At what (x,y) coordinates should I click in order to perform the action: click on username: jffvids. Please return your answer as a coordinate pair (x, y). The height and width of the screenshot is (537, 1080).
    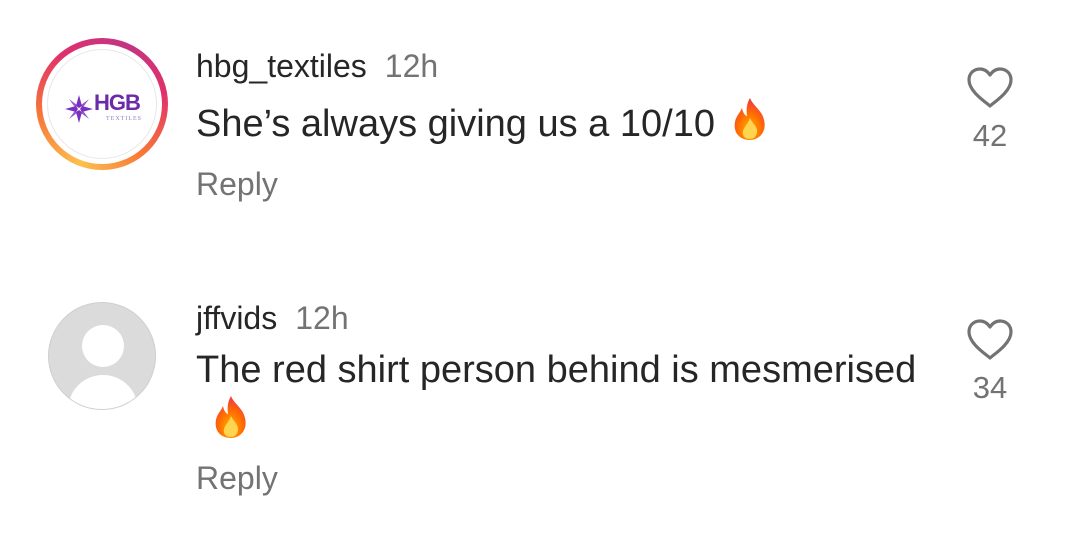
    Looking at the image, I should click on (236, 318).